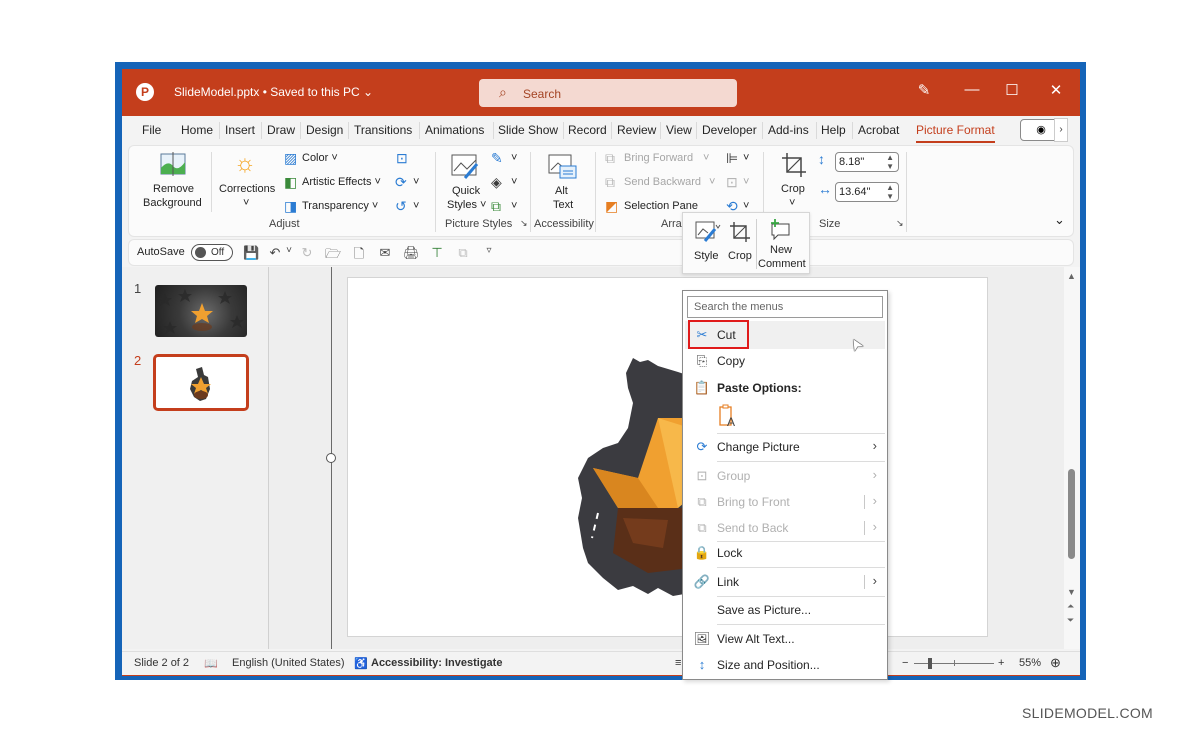 The width and height of the screenshot is (1200, 743). What do you see at coordinates (746, 158) in the screenshot?
I see `align-caret: ˅` at bounding box center [746, 158].